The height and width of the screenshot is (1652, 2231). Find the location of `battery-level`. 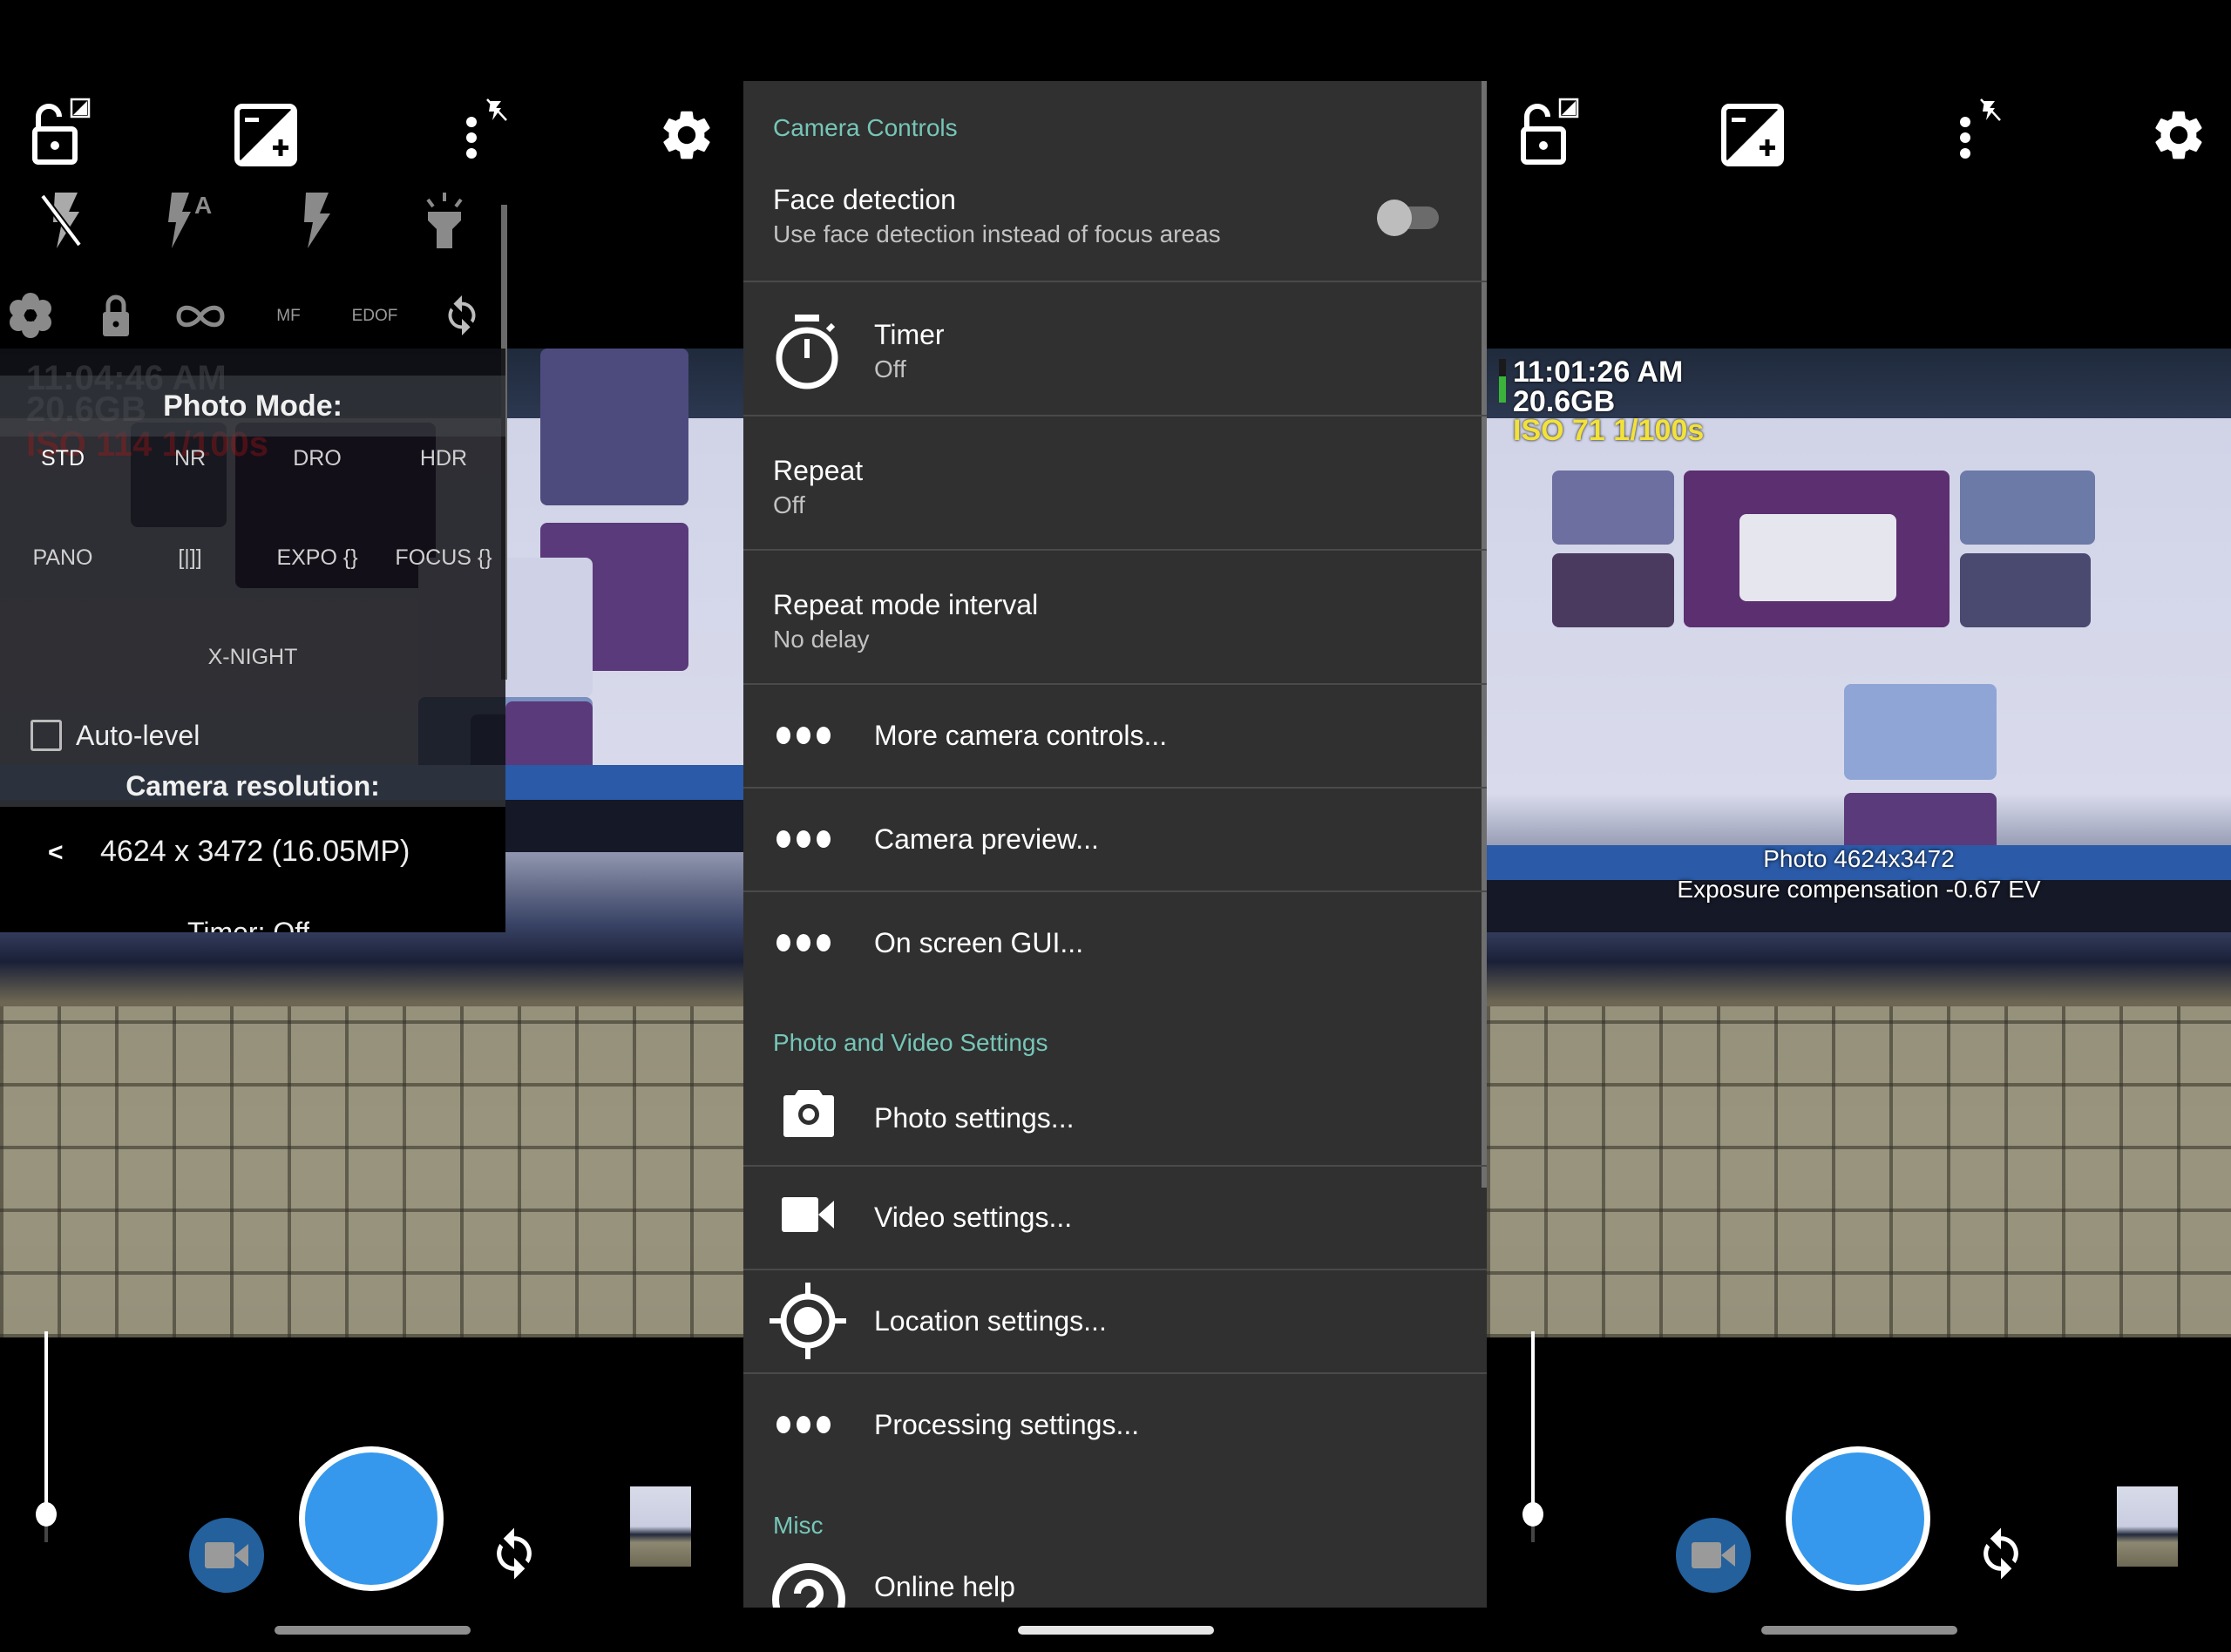

battery-level is located at coordinates (1502, 389).